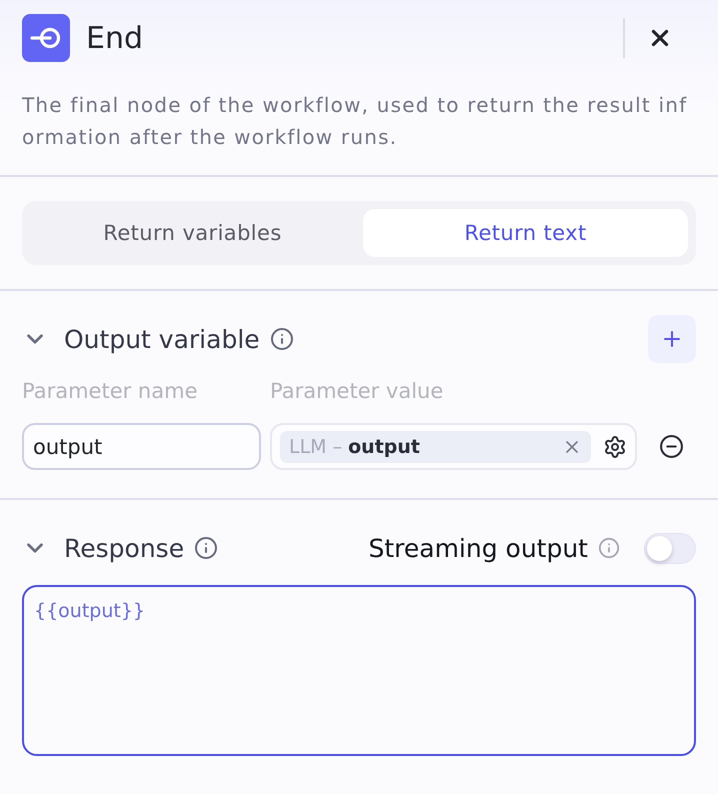  What do you see at coordinates (315, 447) in the screenshot?
I see `variable-source: LLM –` at bounding box center [315, 447].